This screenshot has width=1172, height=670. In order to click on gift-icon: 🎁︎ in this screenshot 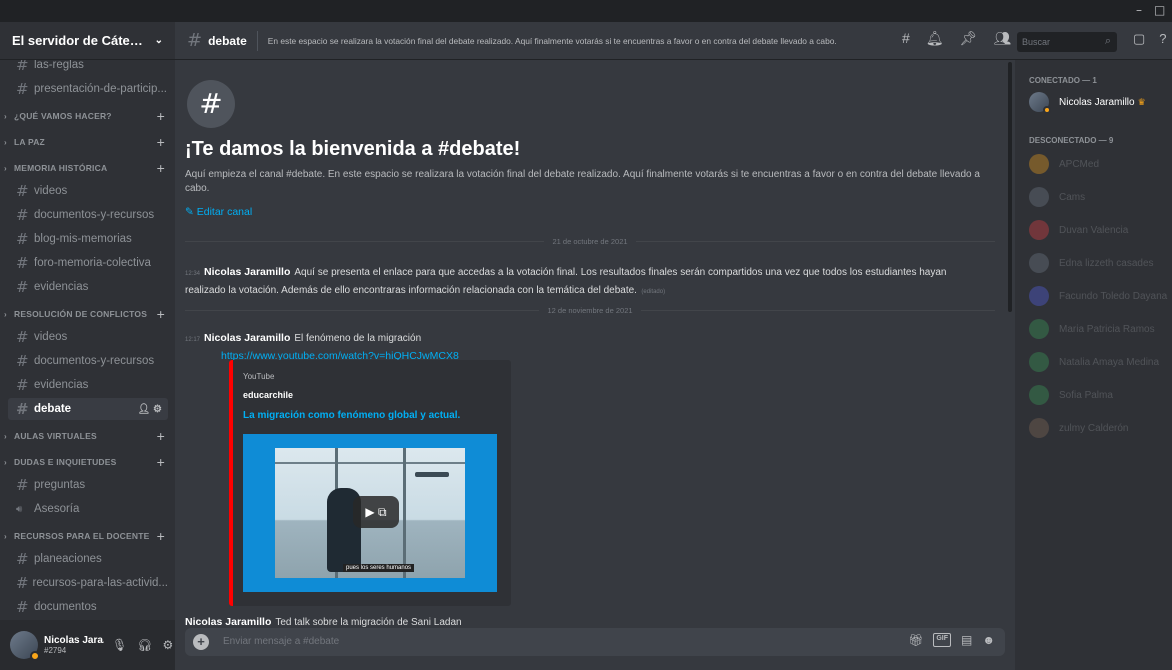, I will do `click(915, 640)`.